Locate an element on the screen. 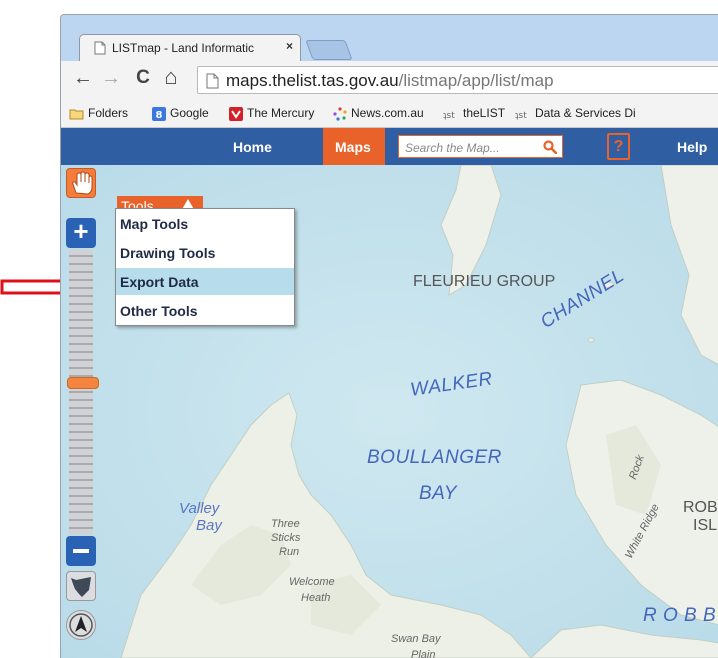  menu-item-other-tools: Other Tools is located at coordinates (205, 310).